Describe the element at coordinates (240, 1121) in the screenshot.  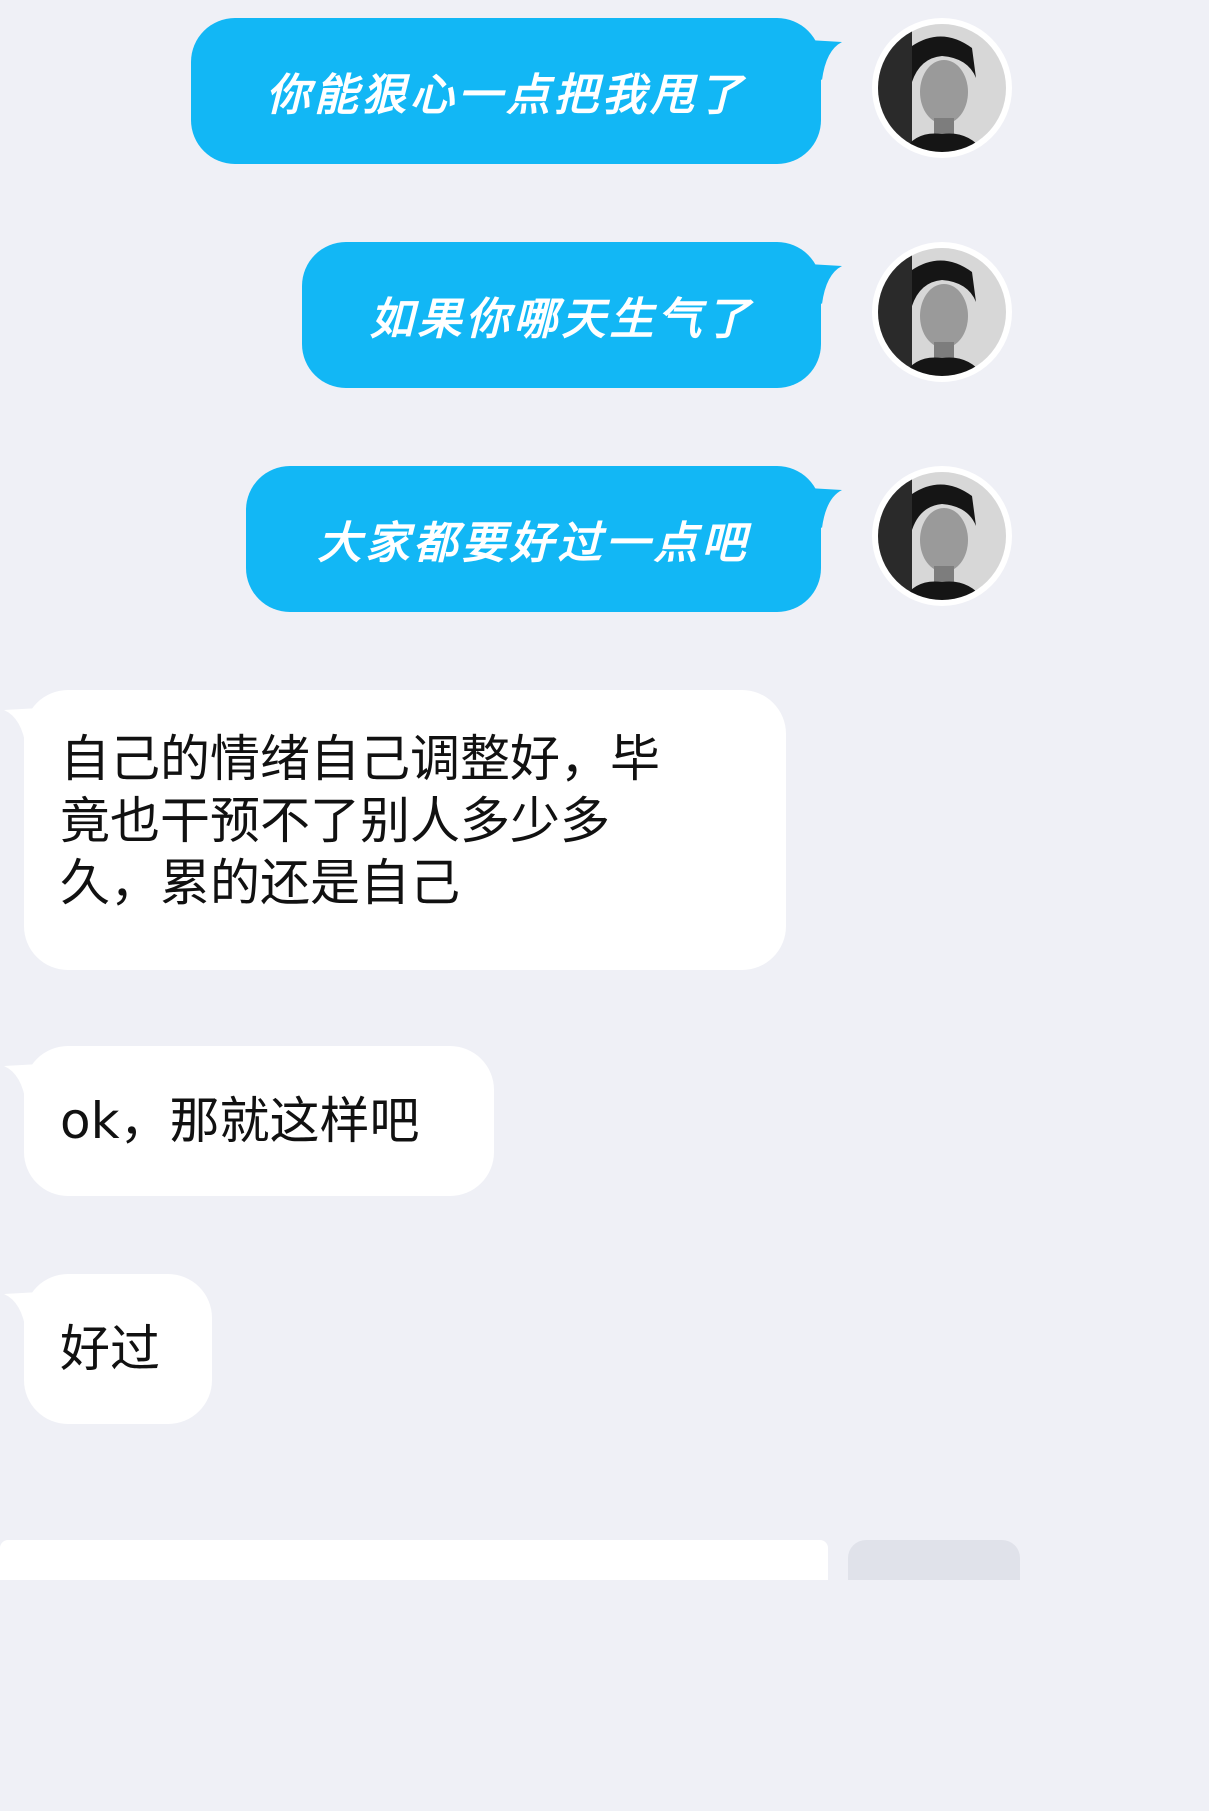
I see `message-text: ok，那就这样吧` at that location.